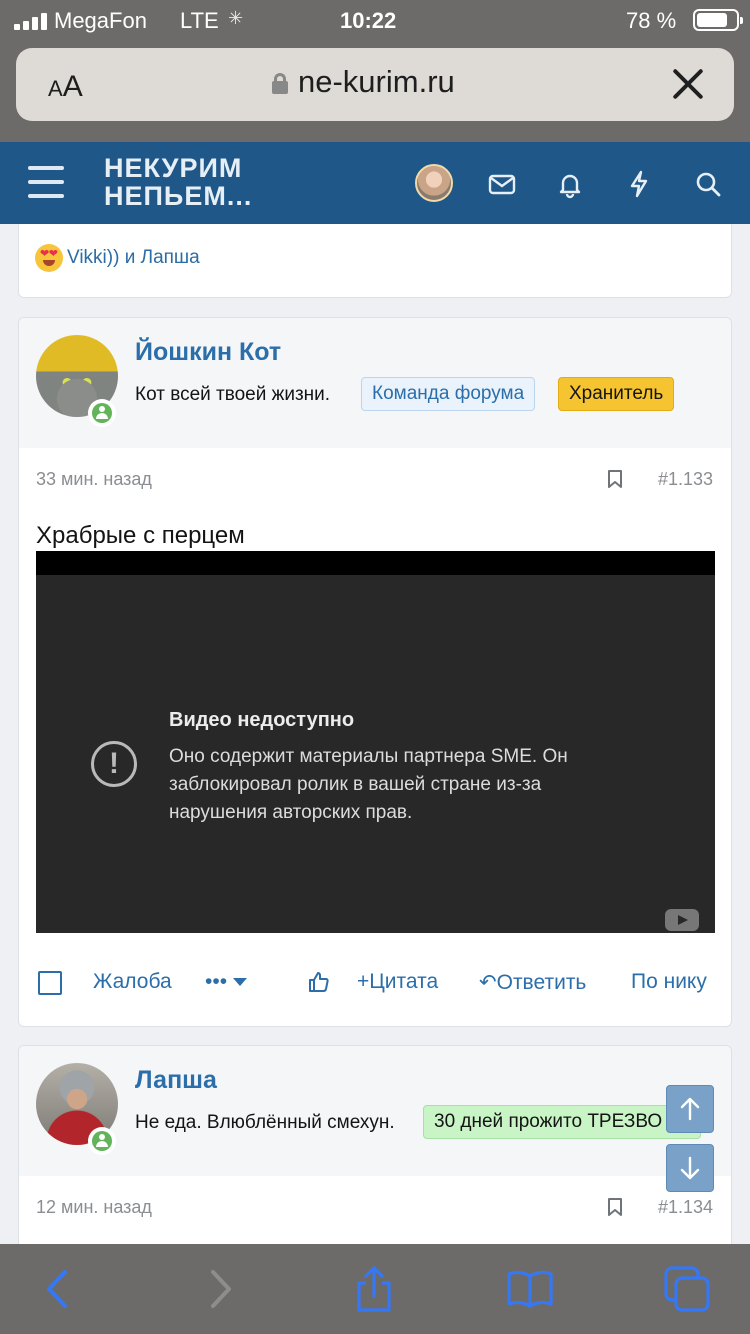 The width and height of the screenshot is (750, 1334). I want to click on plus-icon: +, so click(363, 981).